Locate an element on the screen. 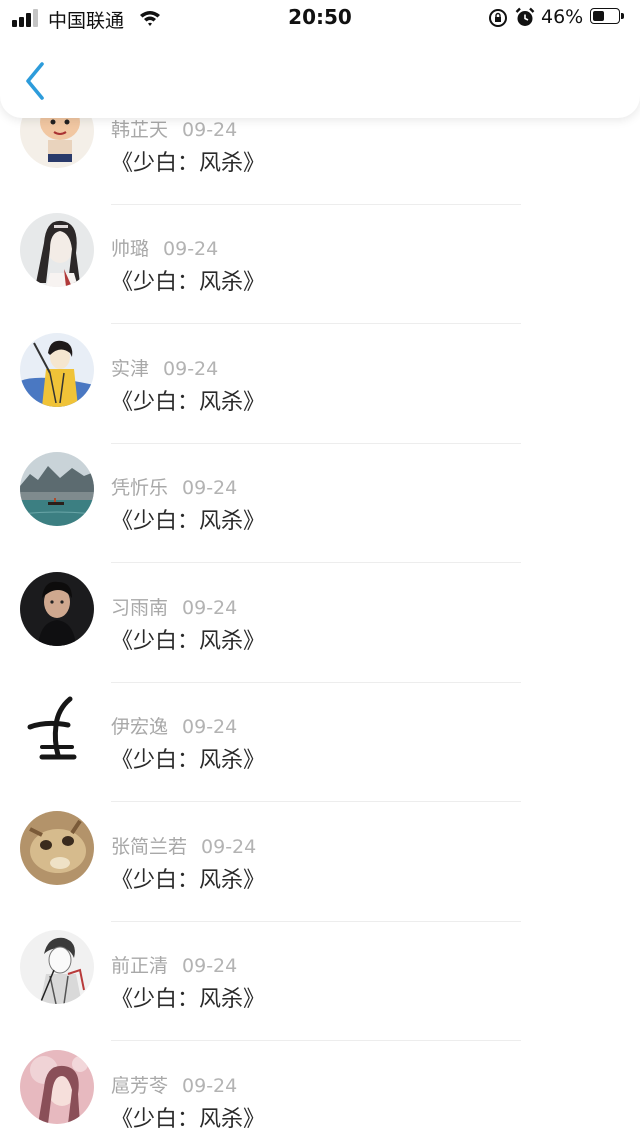  comment-meta: 凭忻乐 09-24 is located at coordinates (174, 486).